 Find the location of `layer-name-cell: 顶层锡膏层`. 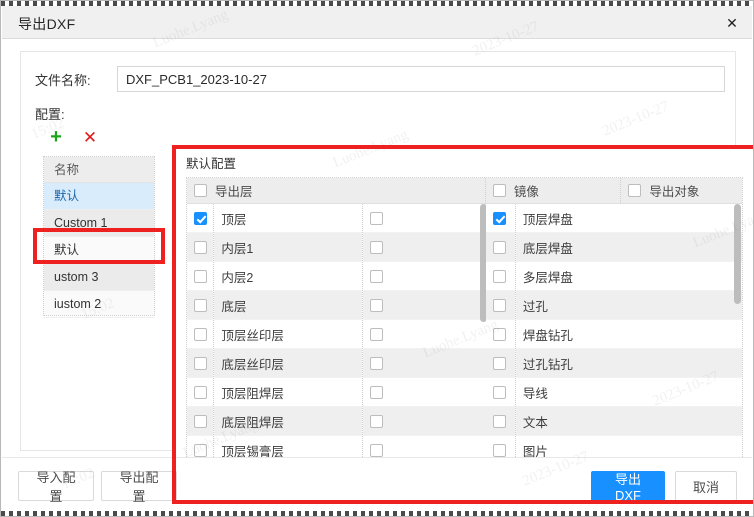

layer-name-cell: 顶层锡膏层 is located at coordinates (288, 447).